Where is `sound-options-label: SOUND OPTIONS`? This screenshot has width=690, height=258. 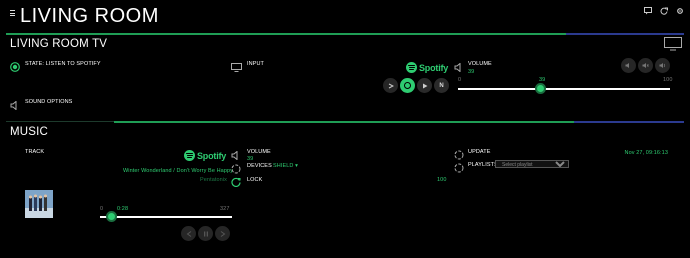 sound-options-label: SOUND OPTIONS is located at coordinates (48, 102).